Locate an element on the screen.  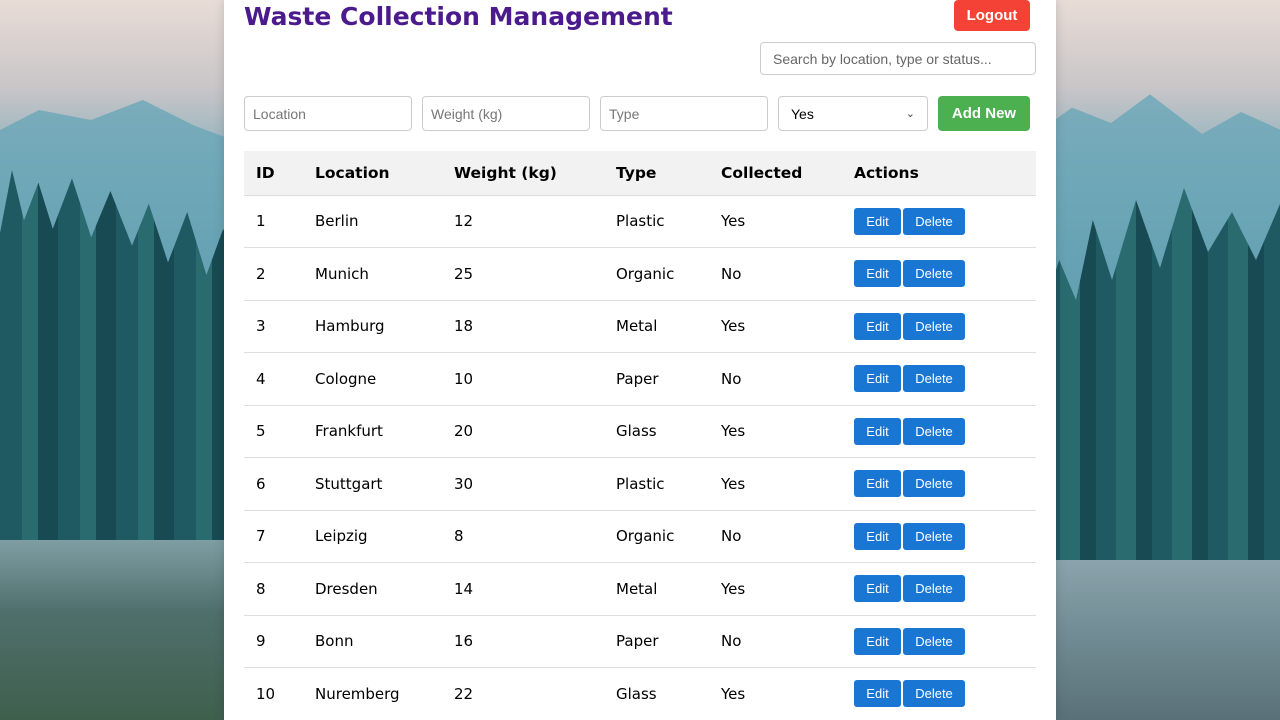
cell-location: Dresden is located at coordinates (372, 589).